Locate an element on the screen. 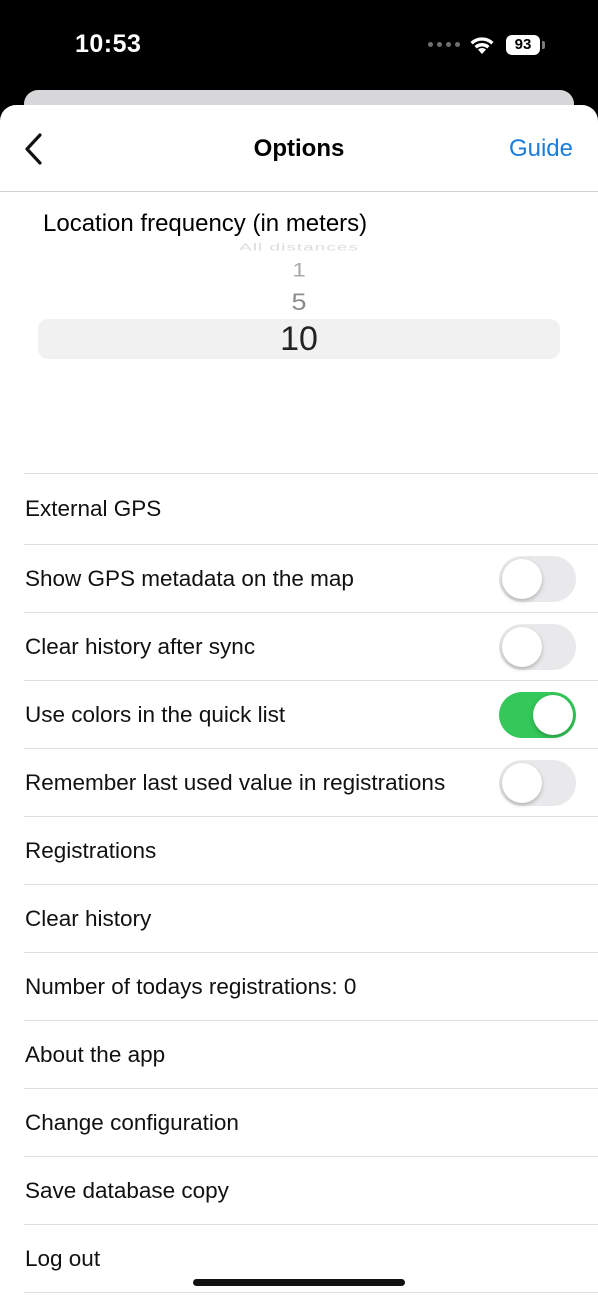 The image size is (598, 1300). location-frequency-picker: All distances 1 5 10 is located at coordinates (299, 303).